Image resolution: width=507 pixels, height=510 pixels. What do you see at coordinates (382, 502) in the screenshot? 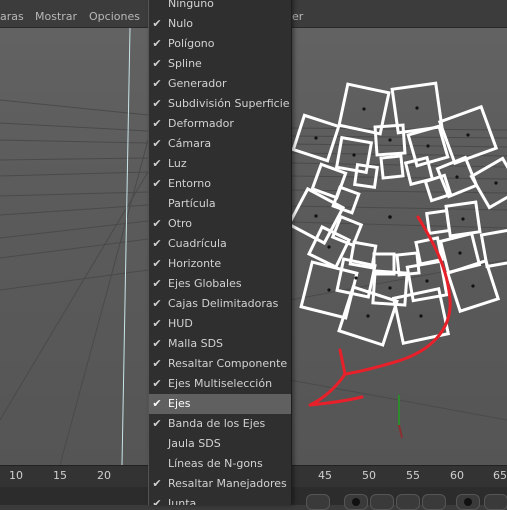
I see `prev-key-button` at bounding box center [382, 502].